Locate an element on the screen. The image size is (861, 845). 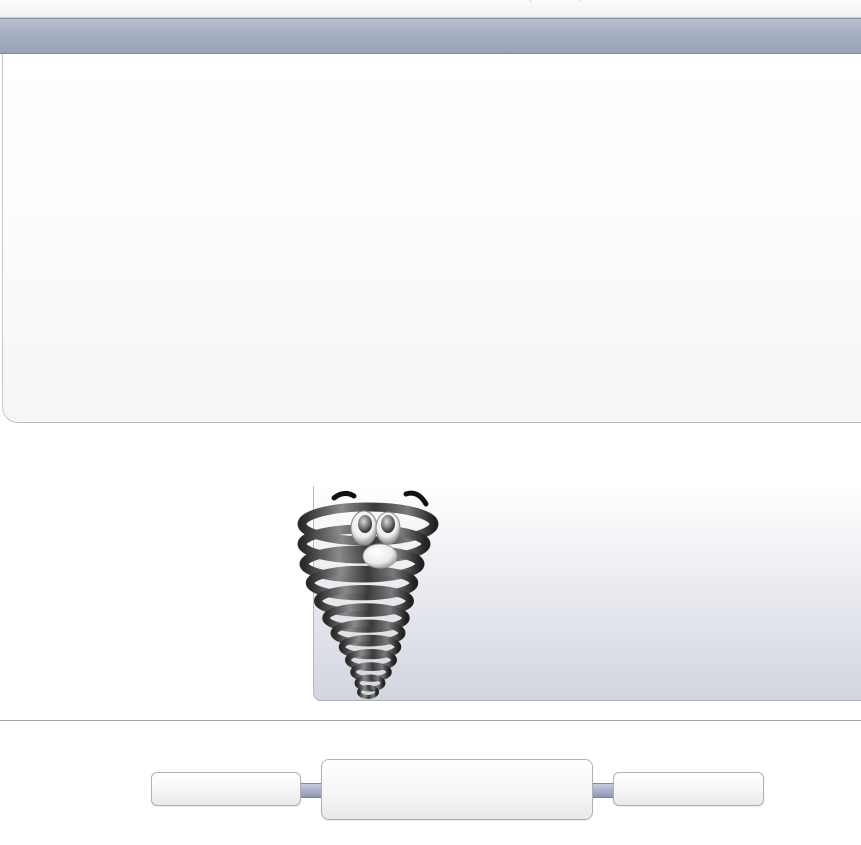
top-strip-divider is located at coordinates (555, 1).